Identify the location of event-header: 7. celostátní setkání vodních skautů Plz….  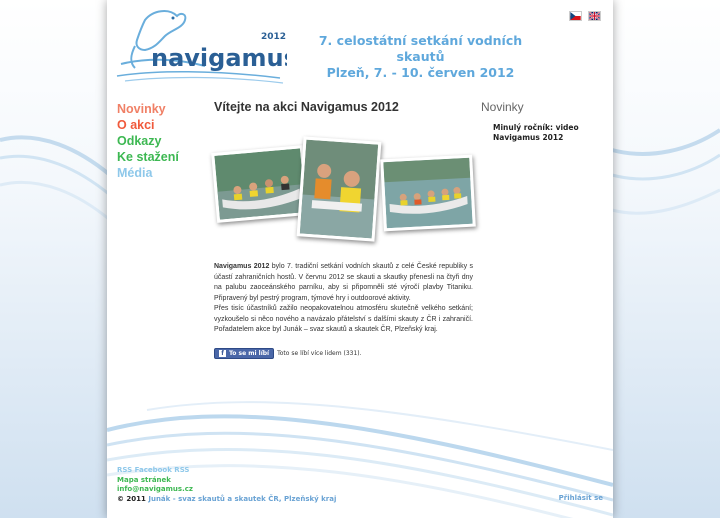
(420, 57).